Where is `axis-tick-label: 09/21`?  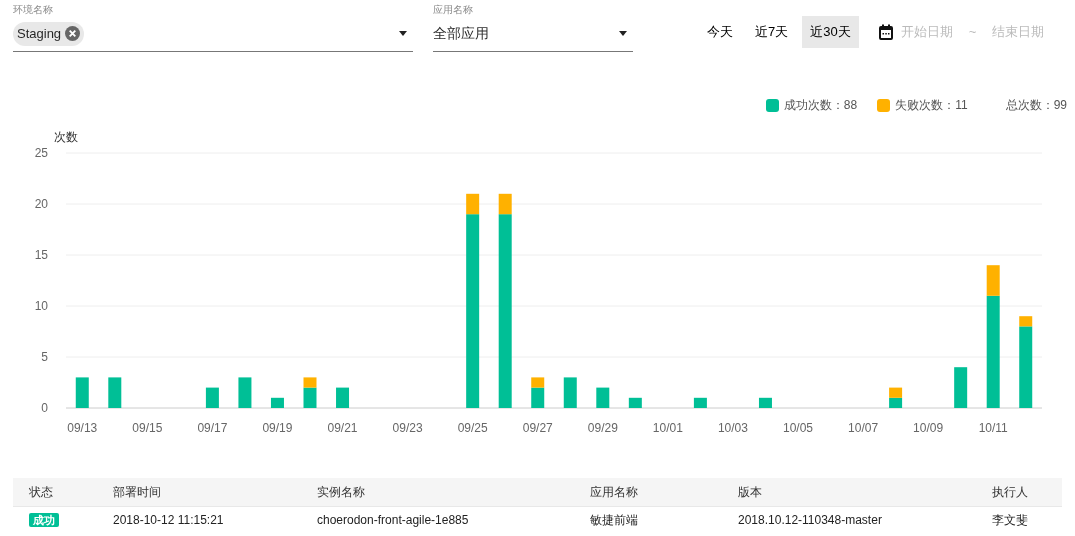
axis-tick-label: 09/21 is located at coordinates (342, 428).